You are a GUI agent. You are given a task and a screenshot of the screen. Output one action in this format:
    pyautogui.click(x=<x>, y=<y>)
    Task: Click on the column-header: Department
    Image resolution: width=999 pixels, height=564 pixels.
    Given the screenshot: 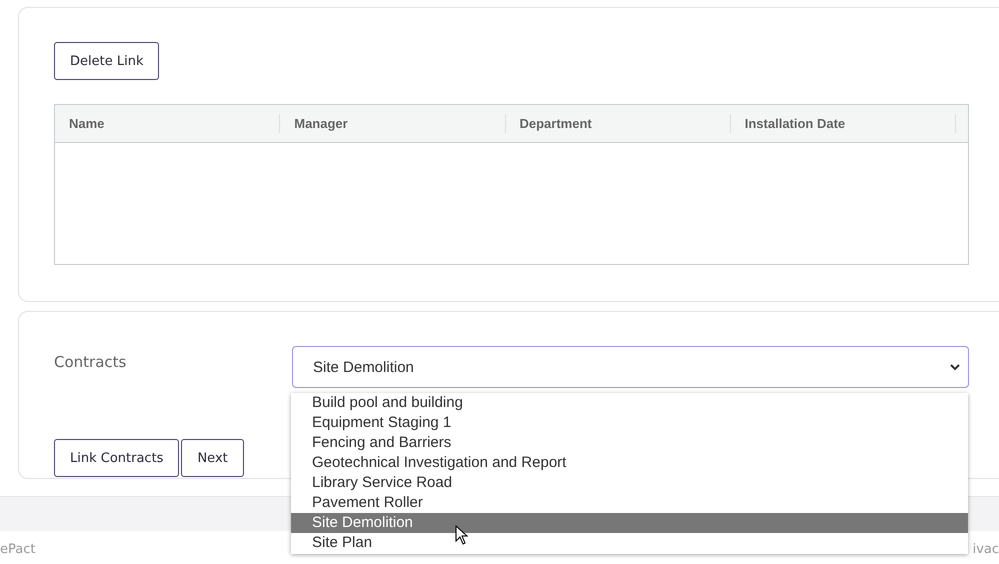 What is the action you would take?
    pyautogui.click(x=556, y=123)
    